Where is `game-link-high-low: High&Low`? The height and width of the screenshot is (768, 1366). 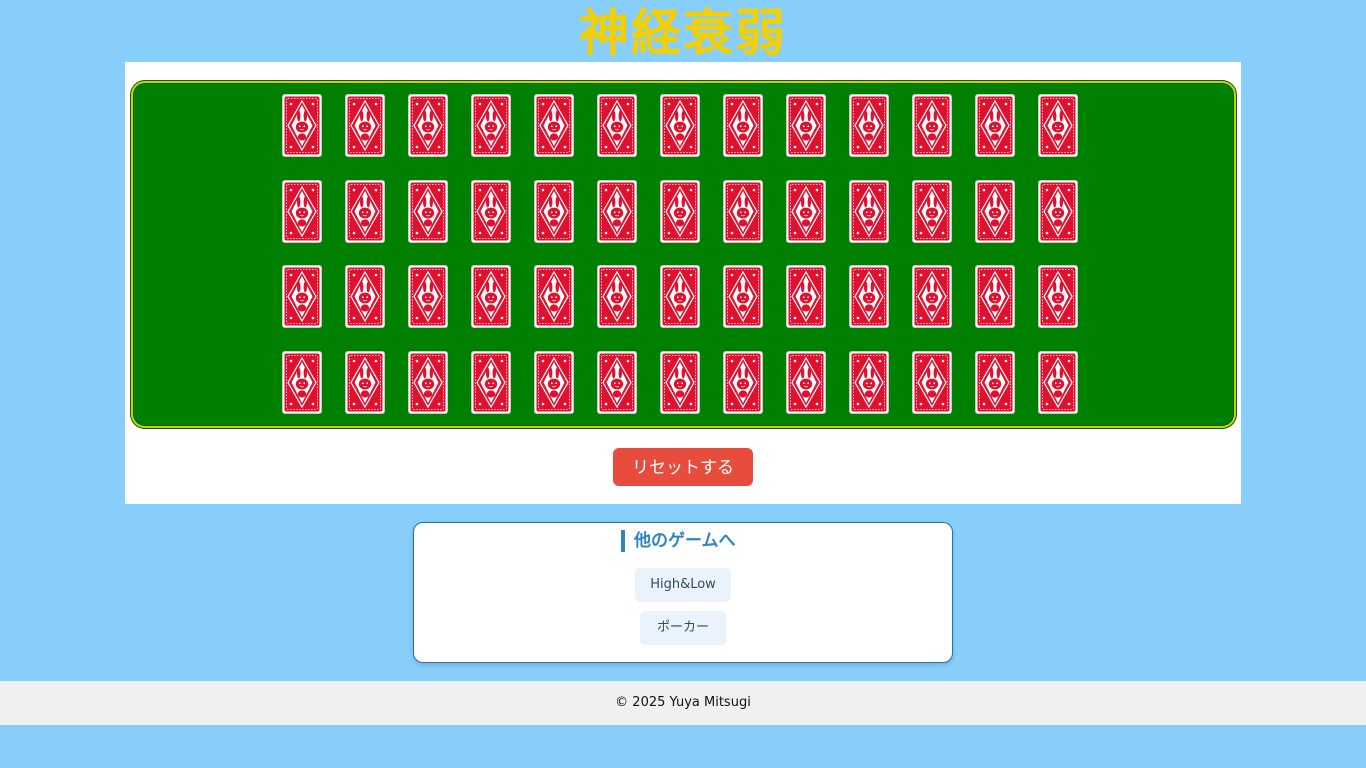
game-link-high-low: High&Low is located at coordinates (683, 585).